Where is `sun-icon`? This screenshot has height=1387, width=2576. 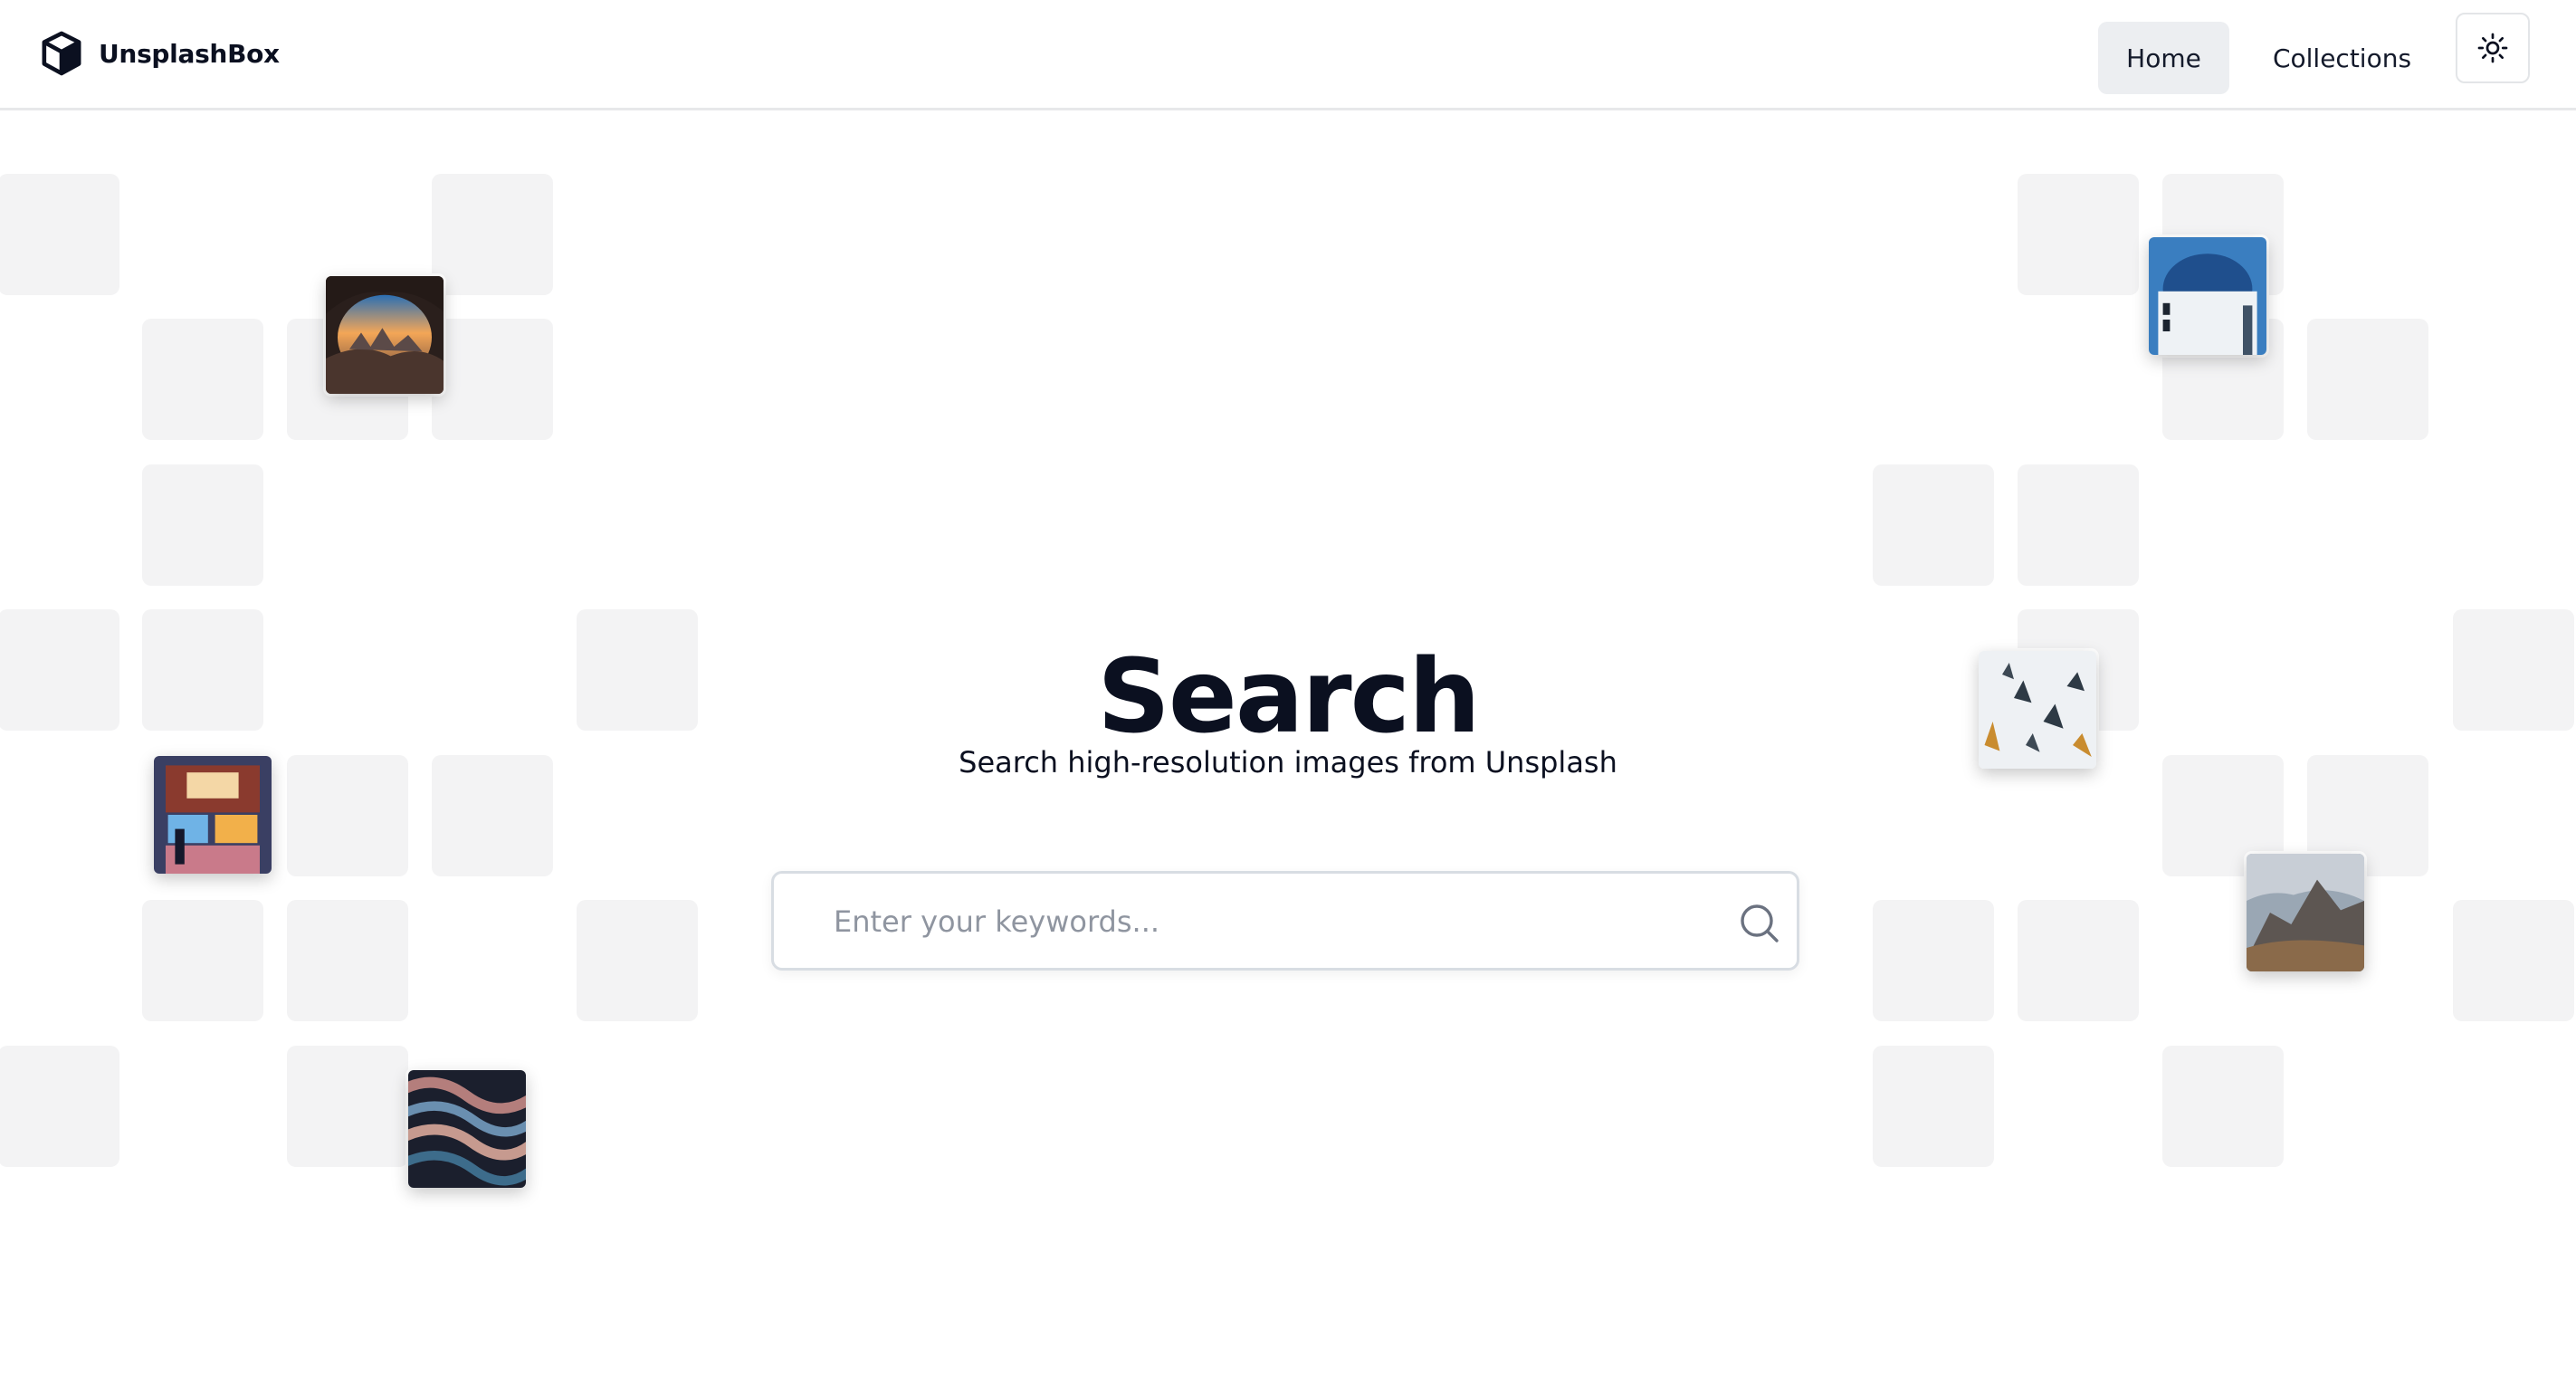 sun-icon is located at coordinates (2492, 48).